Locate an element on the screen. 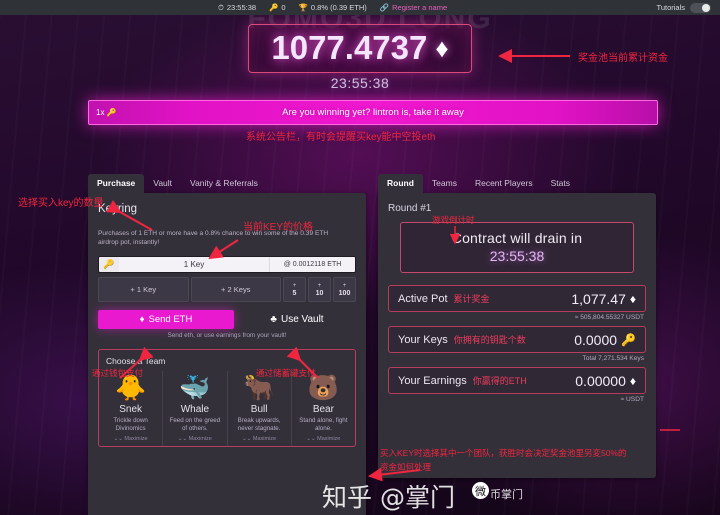 The width and height of the screenshot is (720, 515). add-100-keys-value: 100 is located at coordinates (344, 293).